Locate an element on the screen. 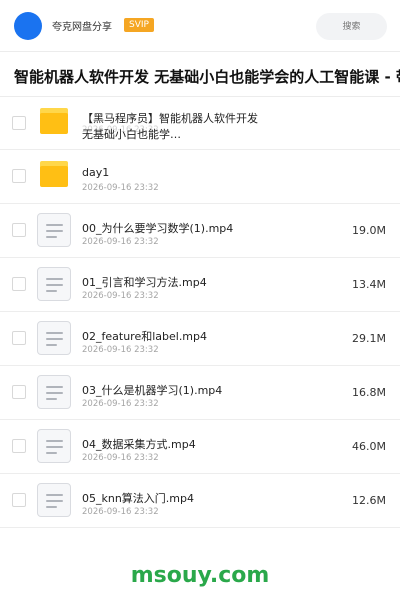  list-item: day1 2026-09-16 23:32 is located at coordinates (200, 177).